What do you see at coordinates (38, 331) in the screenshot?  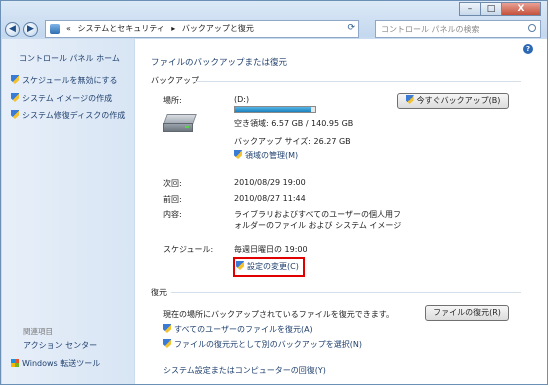 I see `related-header: 関連項目` at bounding box center [38, 331].